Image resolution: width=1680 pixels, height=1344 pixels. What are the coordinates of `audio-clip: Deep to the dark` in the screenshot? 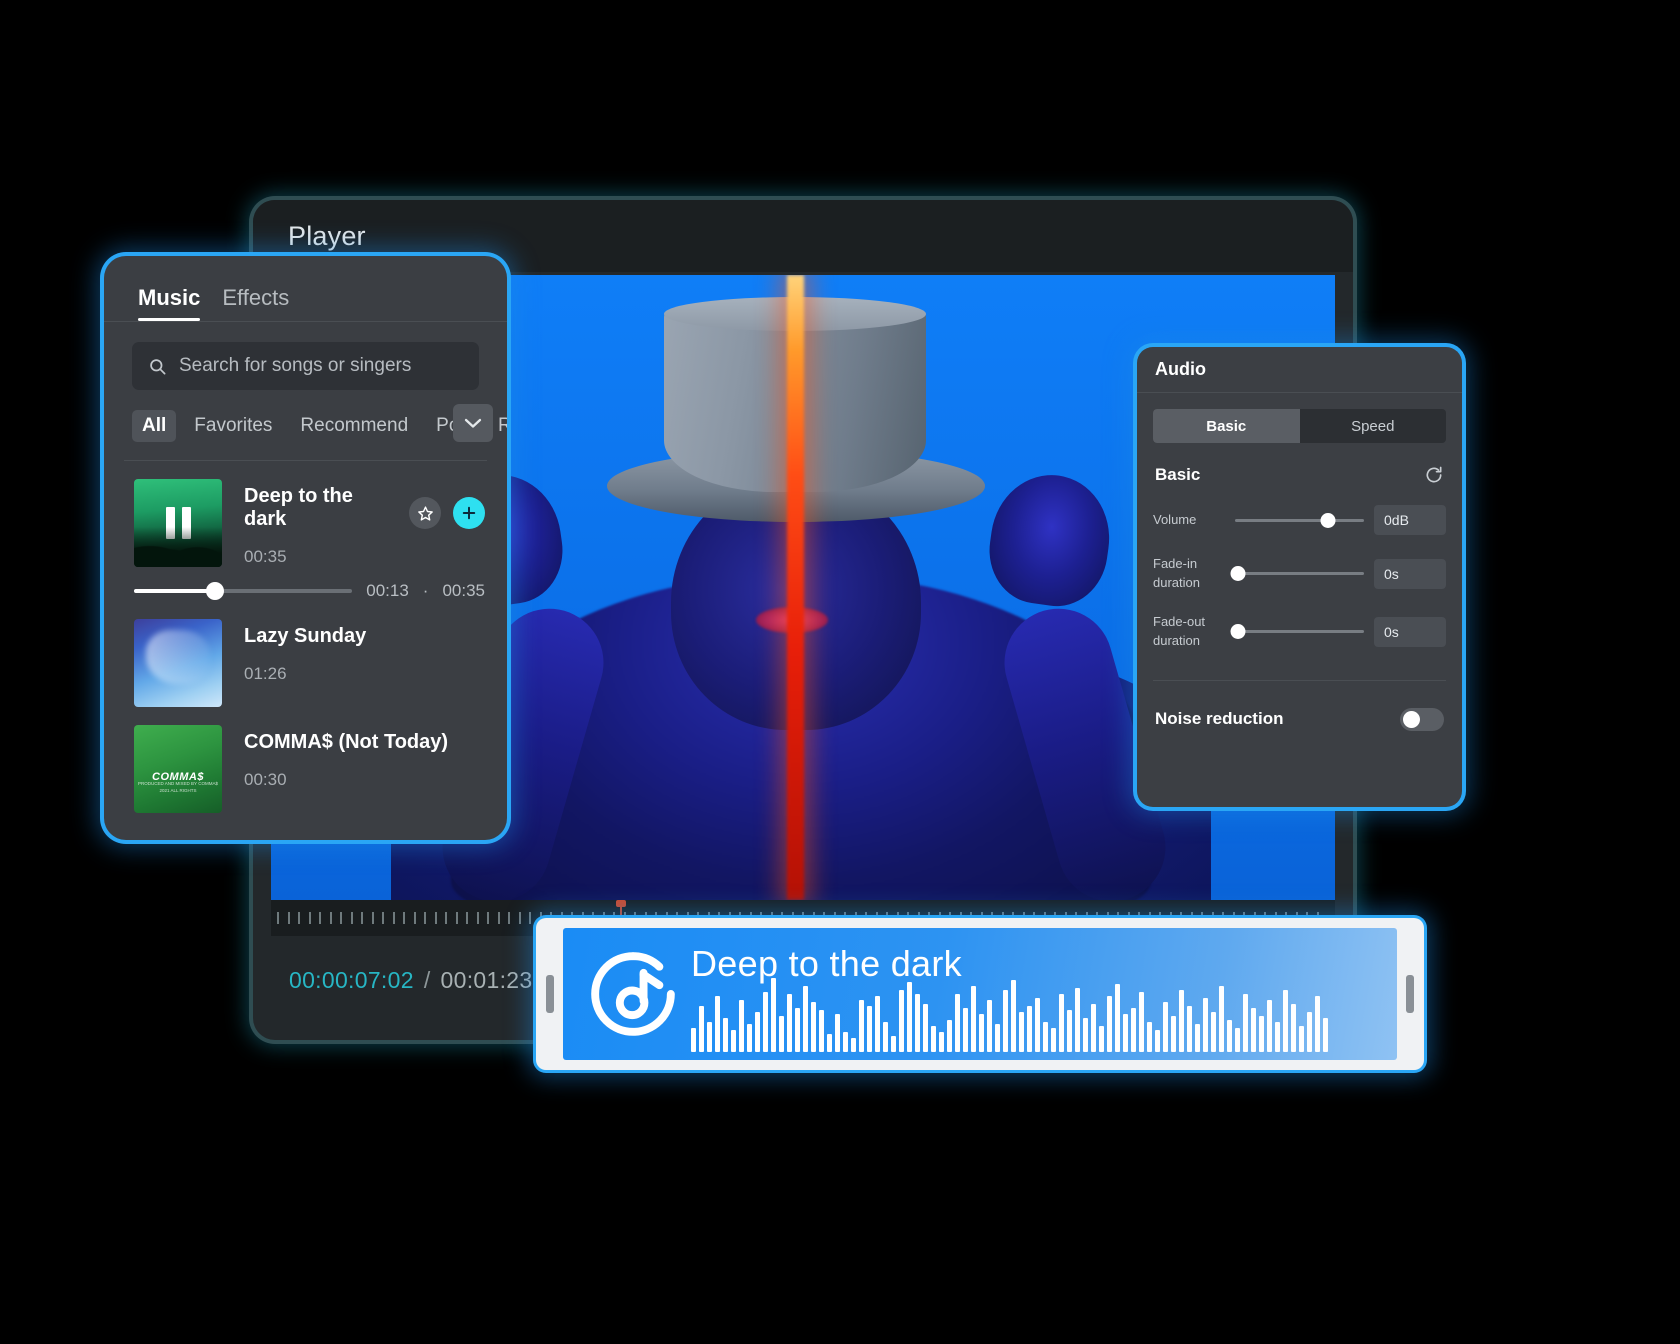 It's located at (980, 994).